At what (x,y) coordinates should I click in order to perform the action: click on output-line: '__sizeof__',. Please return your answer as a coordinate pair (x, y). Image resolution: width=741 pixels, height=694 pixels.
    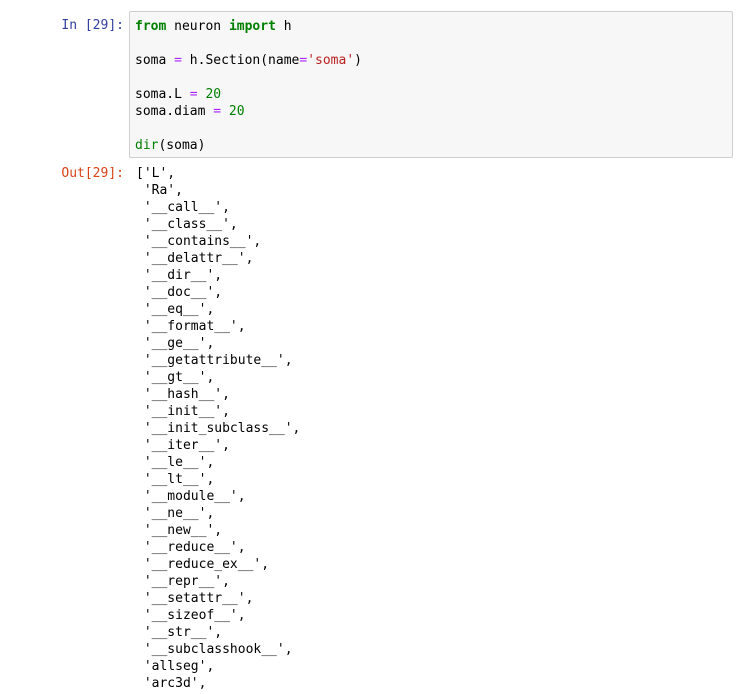
    Looking at the image, I should click on (191, 615).